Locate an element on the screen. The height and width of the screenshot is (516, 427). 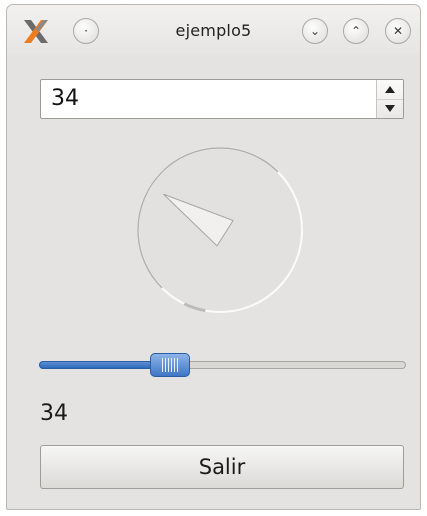
spinbox-arrows is located at coordinates (389, 99).